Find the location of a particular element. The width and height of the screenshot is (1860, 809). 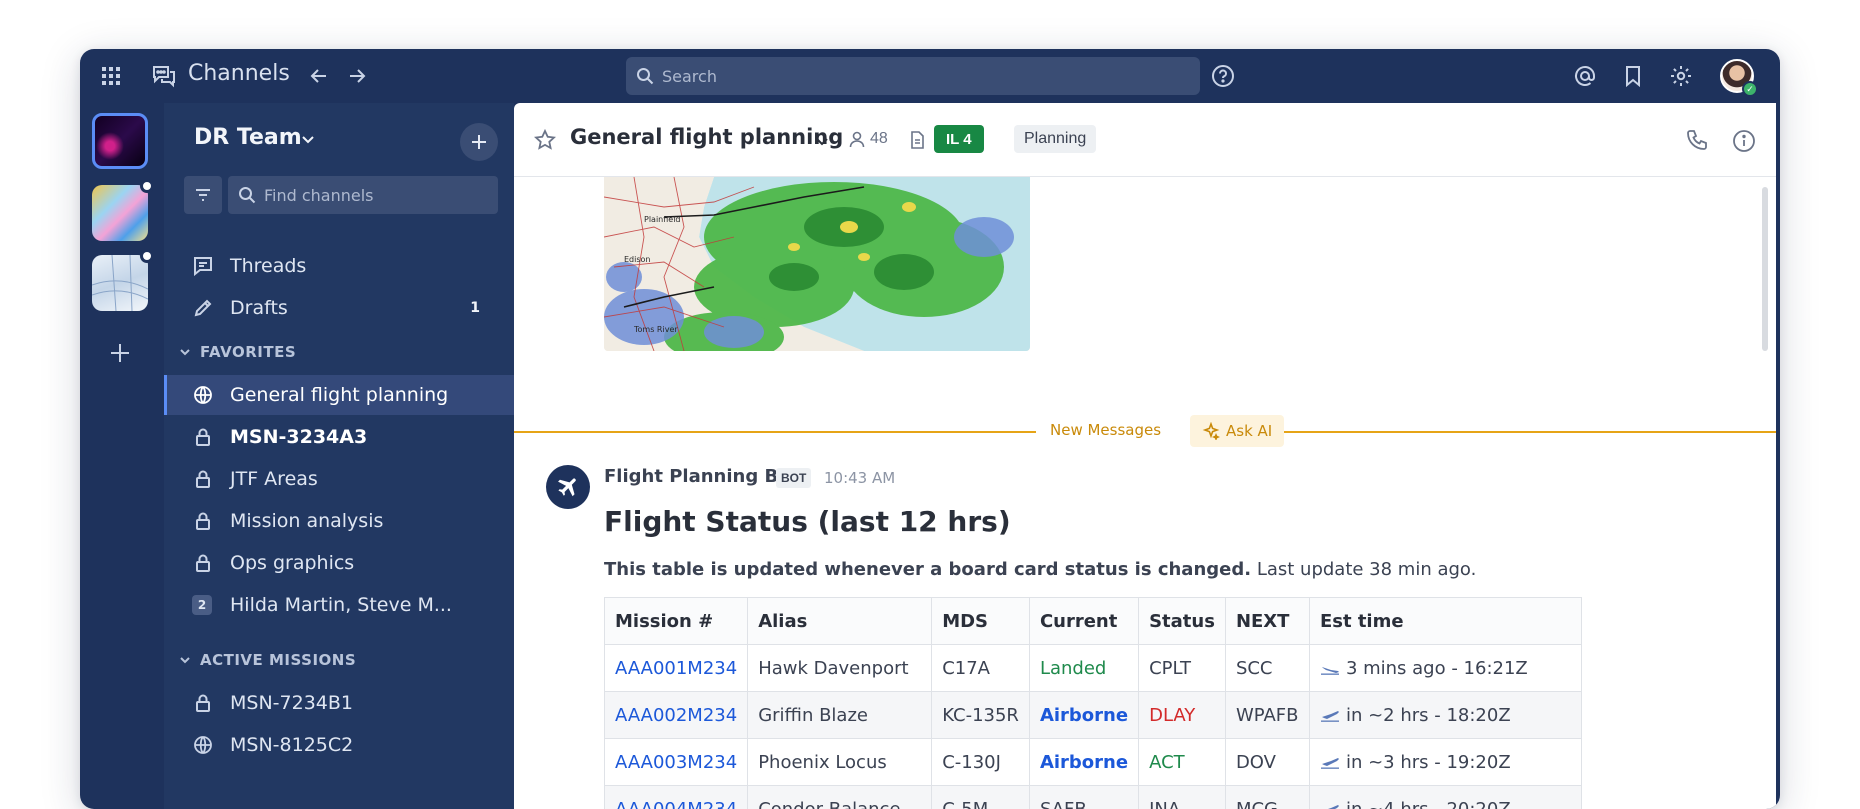

current-cell: Airborne is located at coordinates (1083, 762).